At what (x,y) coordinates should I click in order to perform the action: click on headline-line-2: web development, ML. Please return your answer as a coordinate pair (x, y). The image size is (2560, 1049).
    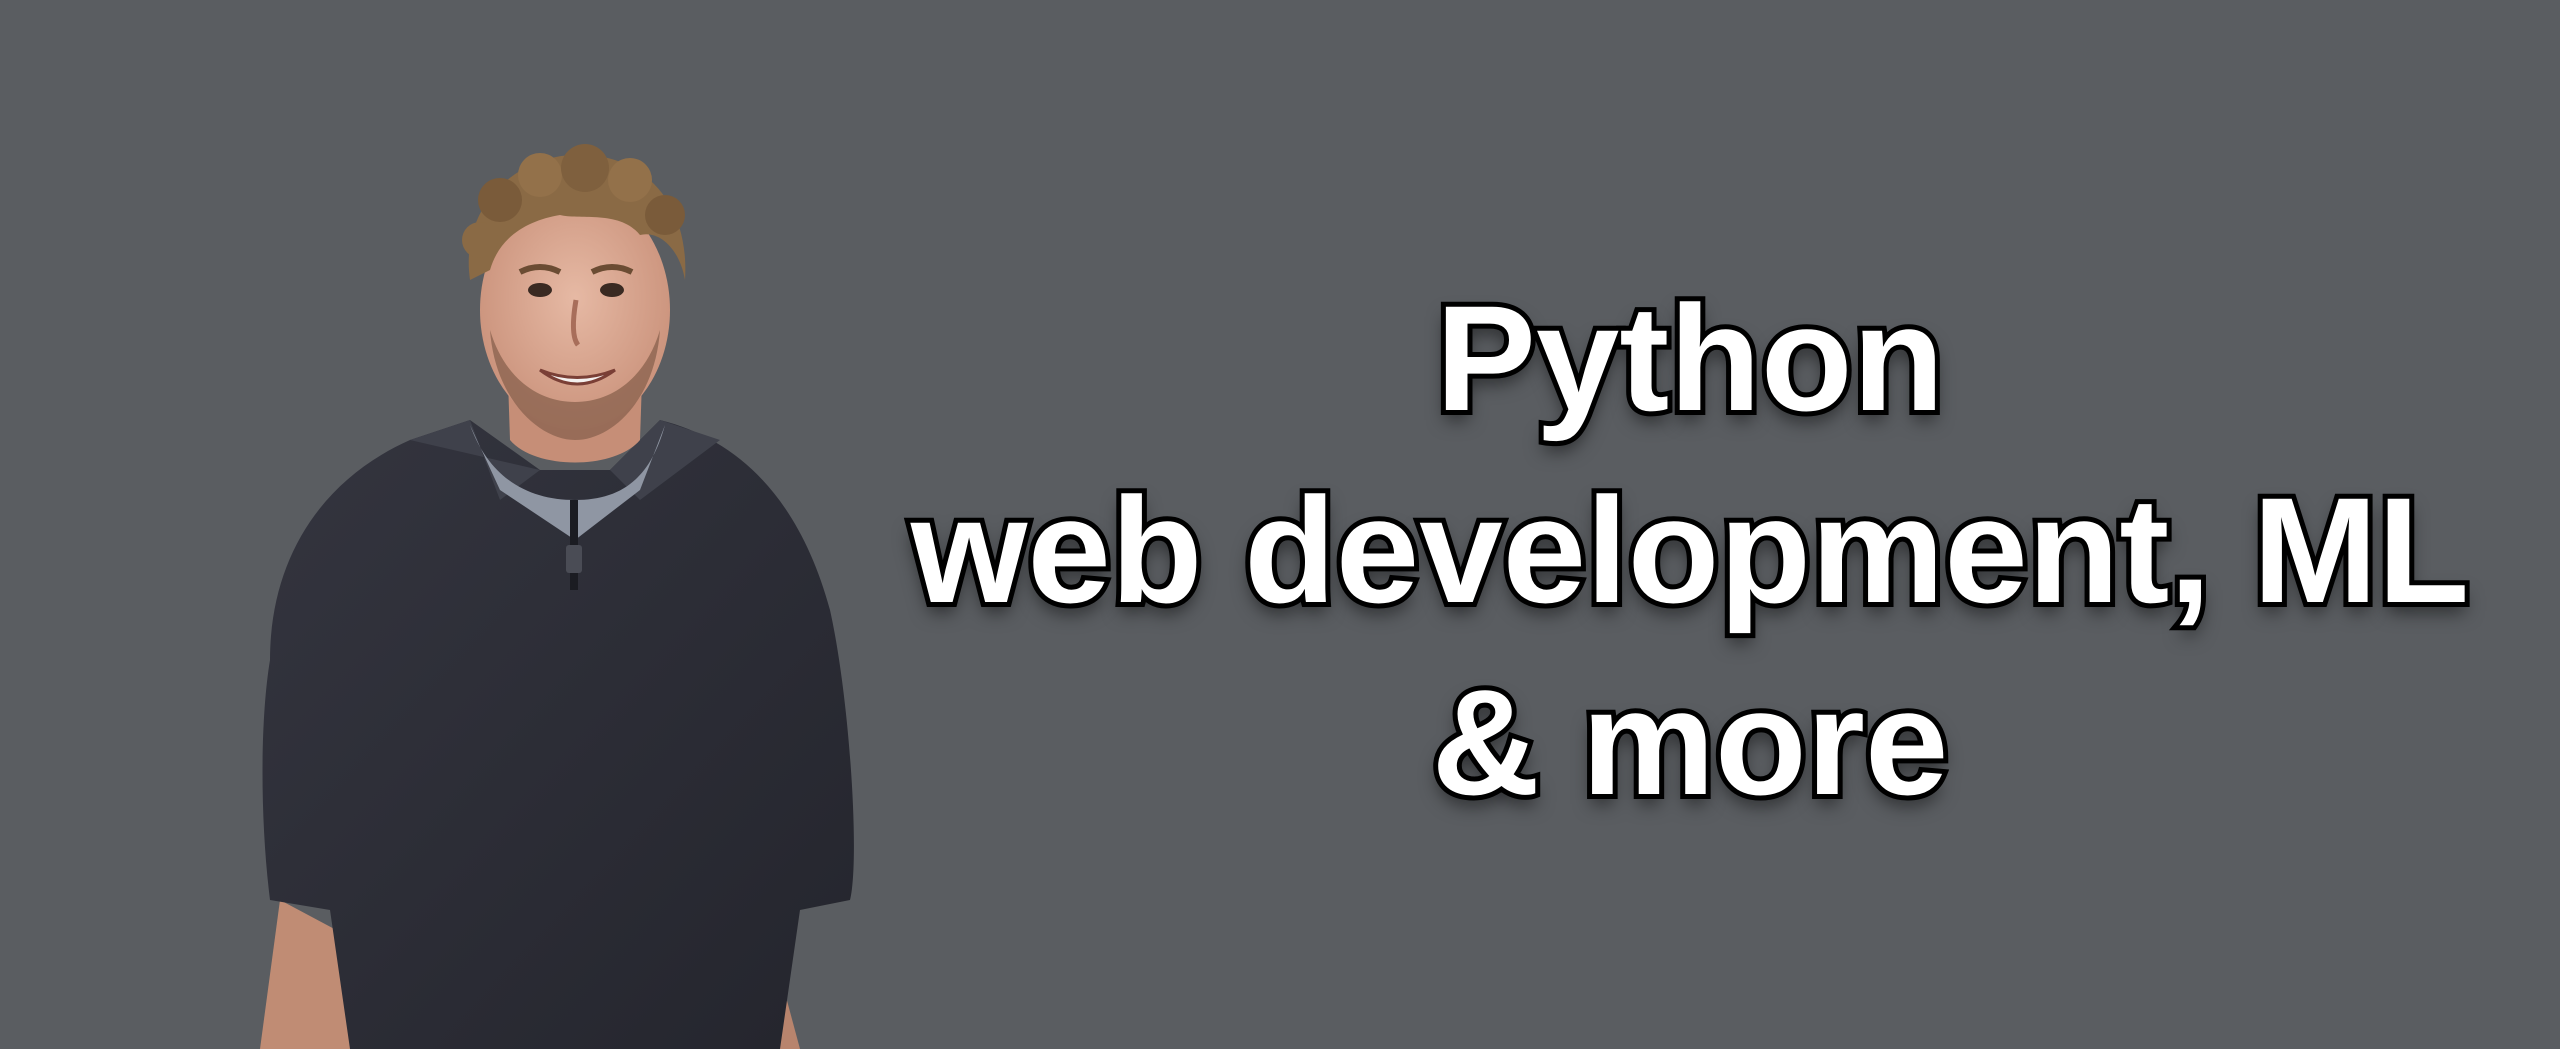
    Looking at the image, I should click on (1690, 550).